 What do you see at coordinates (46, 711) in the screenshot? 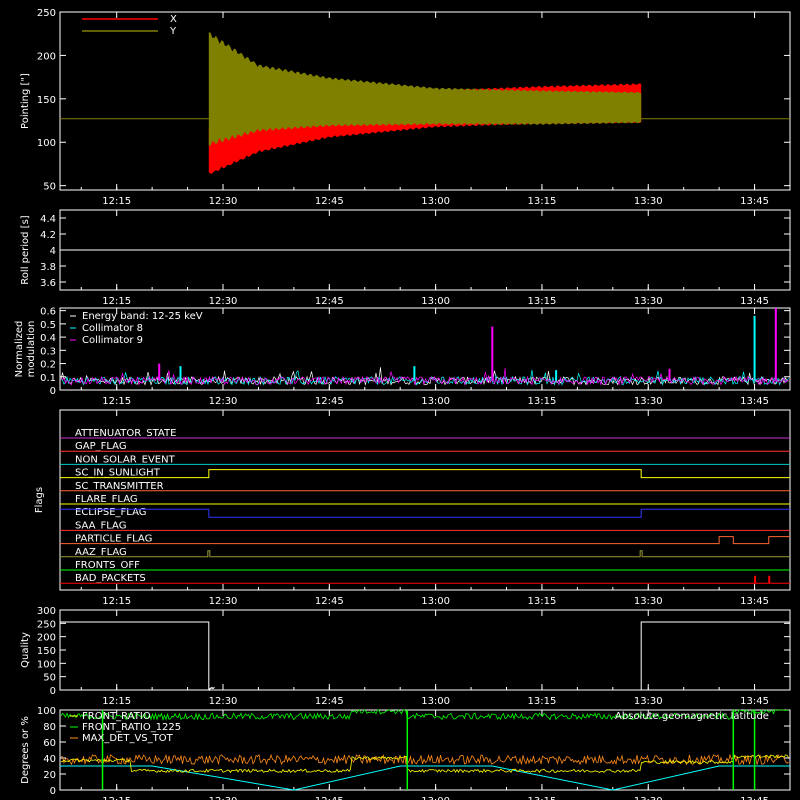
I see `ratios-ytick-label: 100` at bounding box center [46, 711].